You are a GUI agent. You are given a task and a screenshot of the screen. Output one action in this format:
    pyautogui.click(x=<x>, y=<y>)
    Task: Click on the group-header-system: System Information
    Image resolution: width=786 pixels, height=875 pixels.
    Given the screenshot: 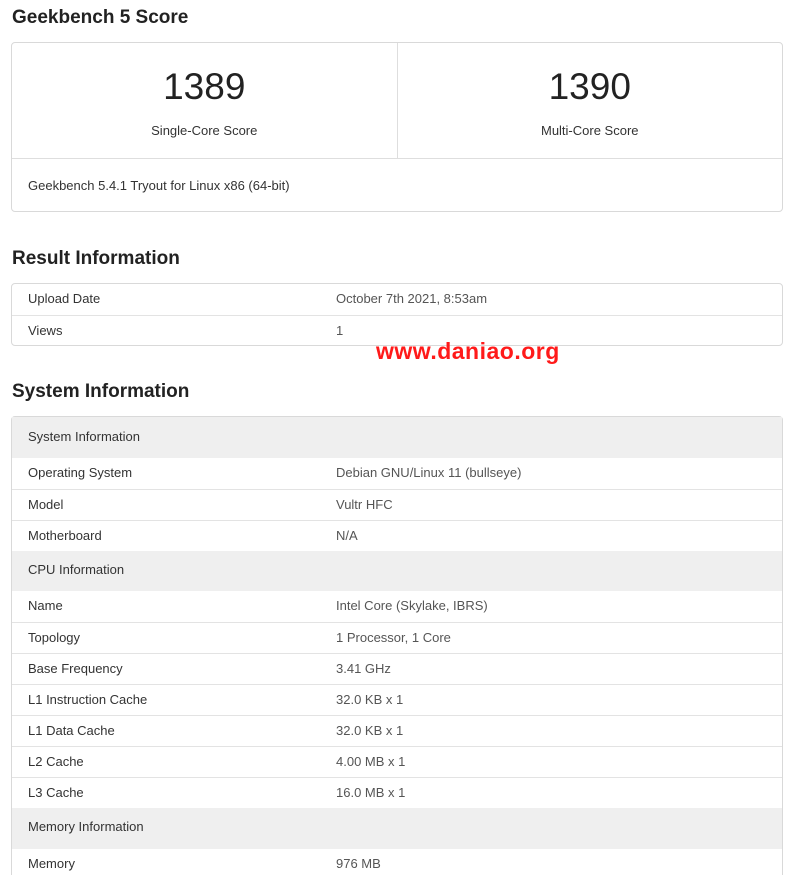 What is the action you would take?
    pyautogui.click(x=397, y=437)
    